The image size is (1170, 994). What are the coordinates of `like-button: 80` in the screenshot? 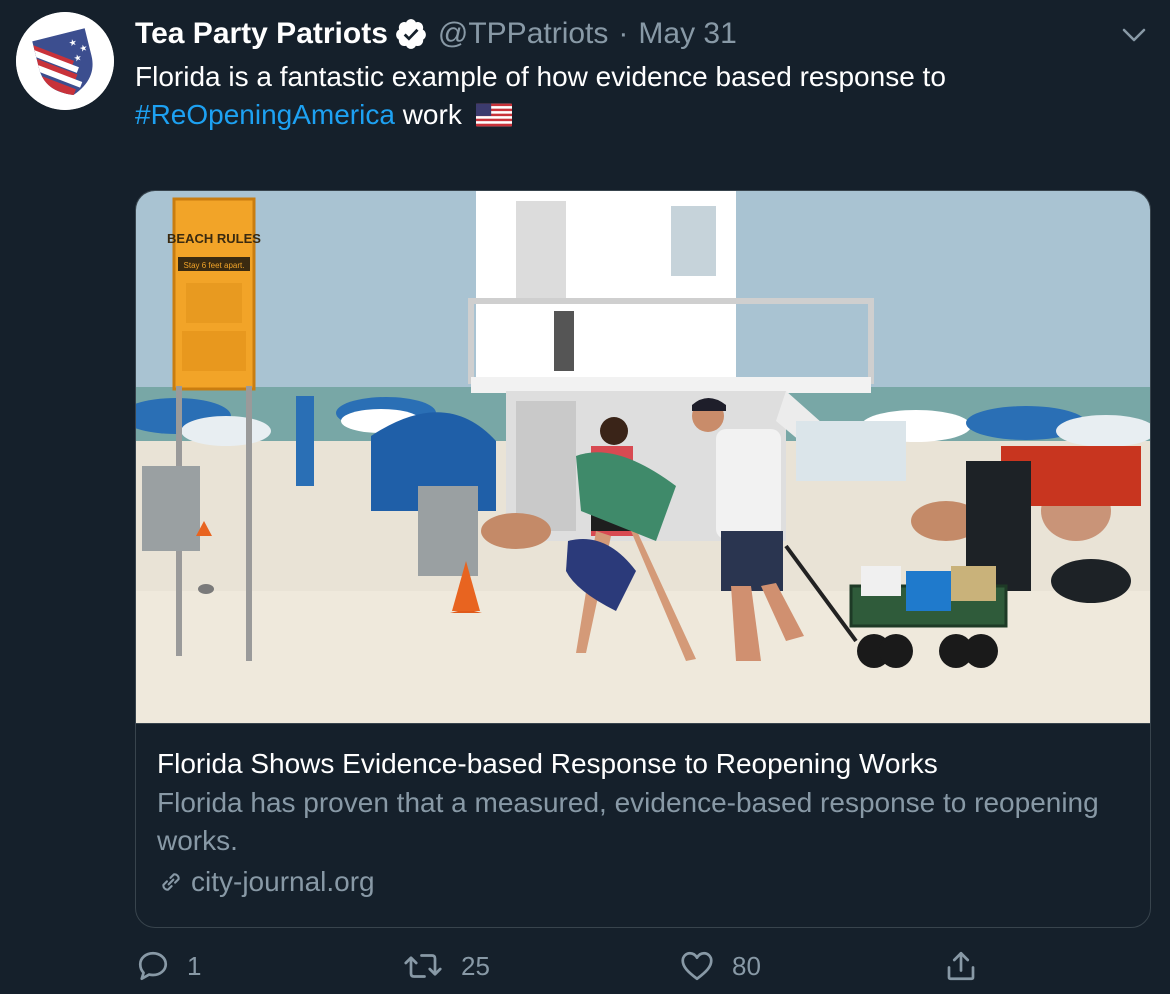 It's located at (719, 966).